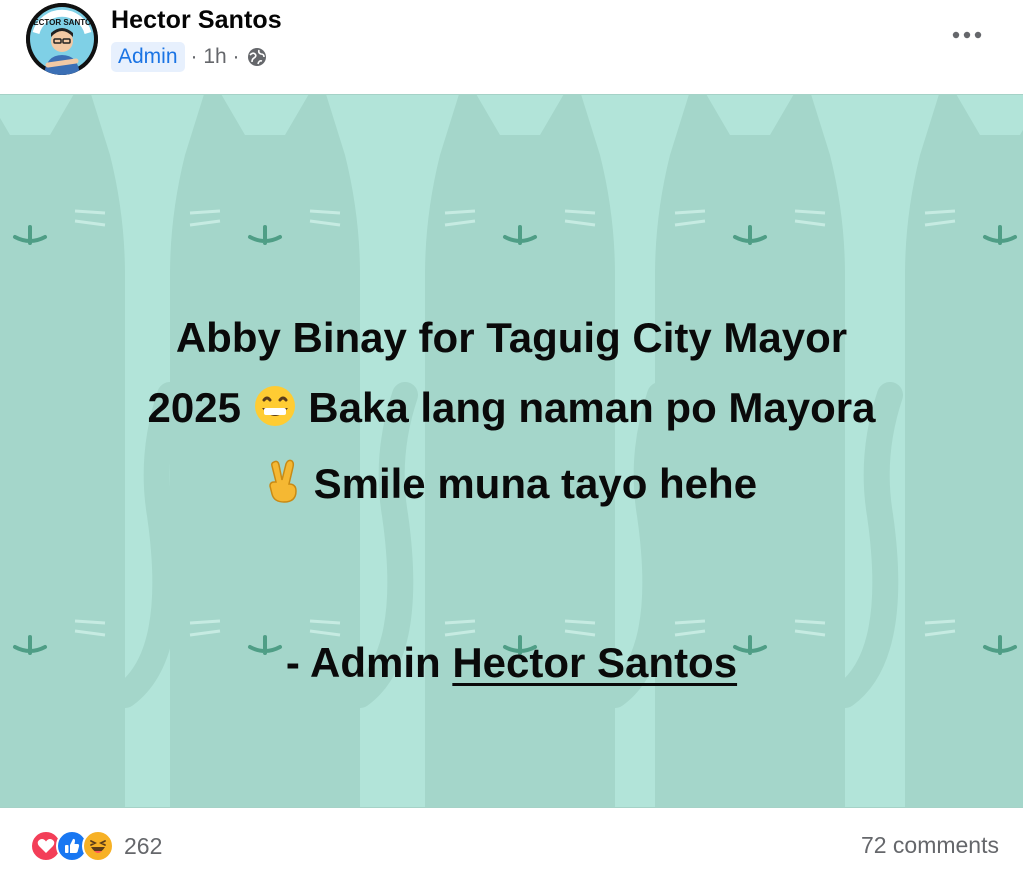  I want to click on role-badge: Admin, so click(148, 57).